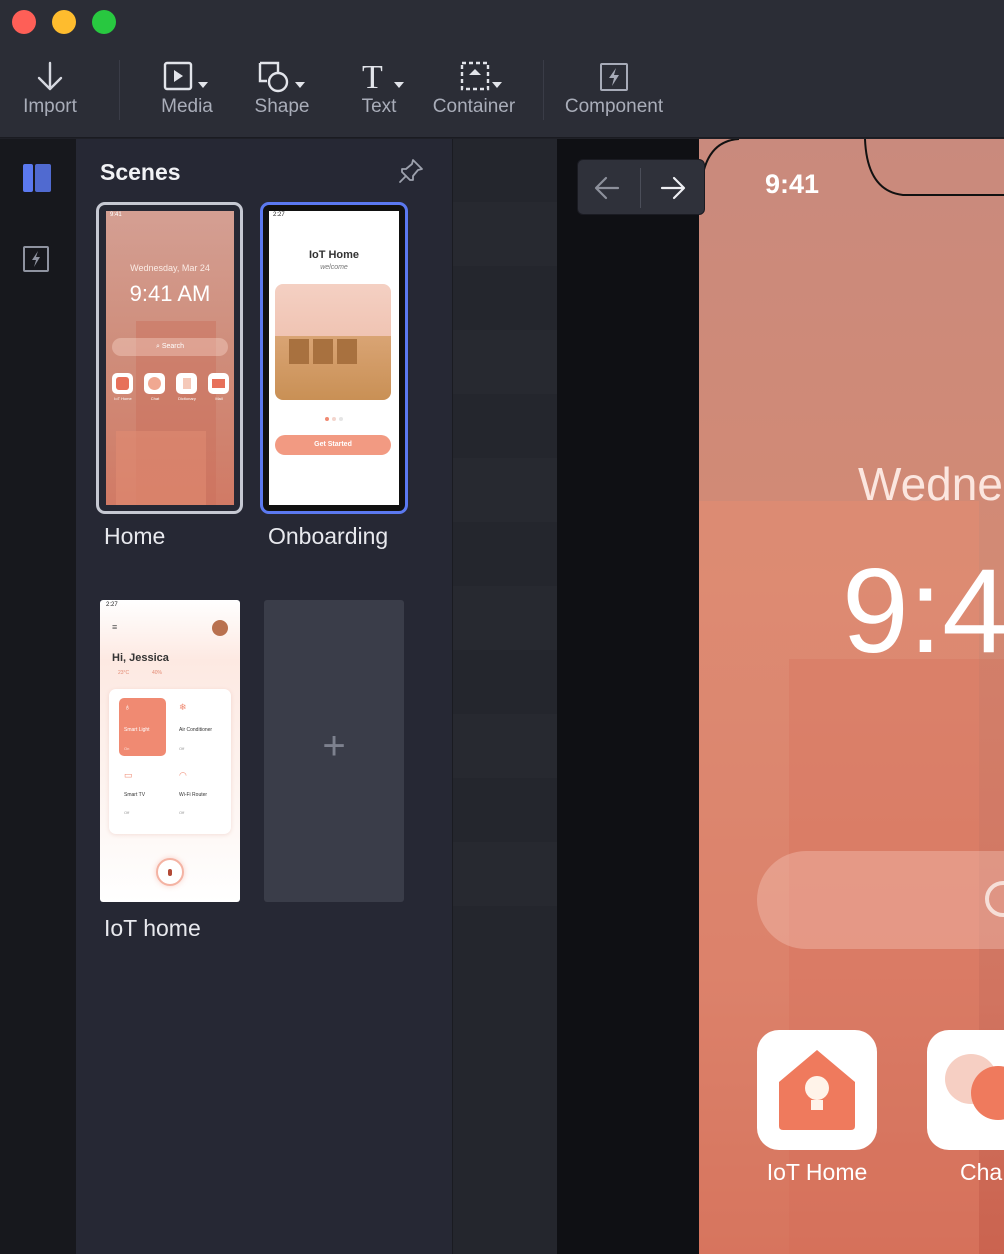 The width and height of the screenshot is (1004, 1254). What do you see at coordinates (124, 673) in the screenshot?
I see `preview-temp: 23°C` at bounding box center [124, 673].